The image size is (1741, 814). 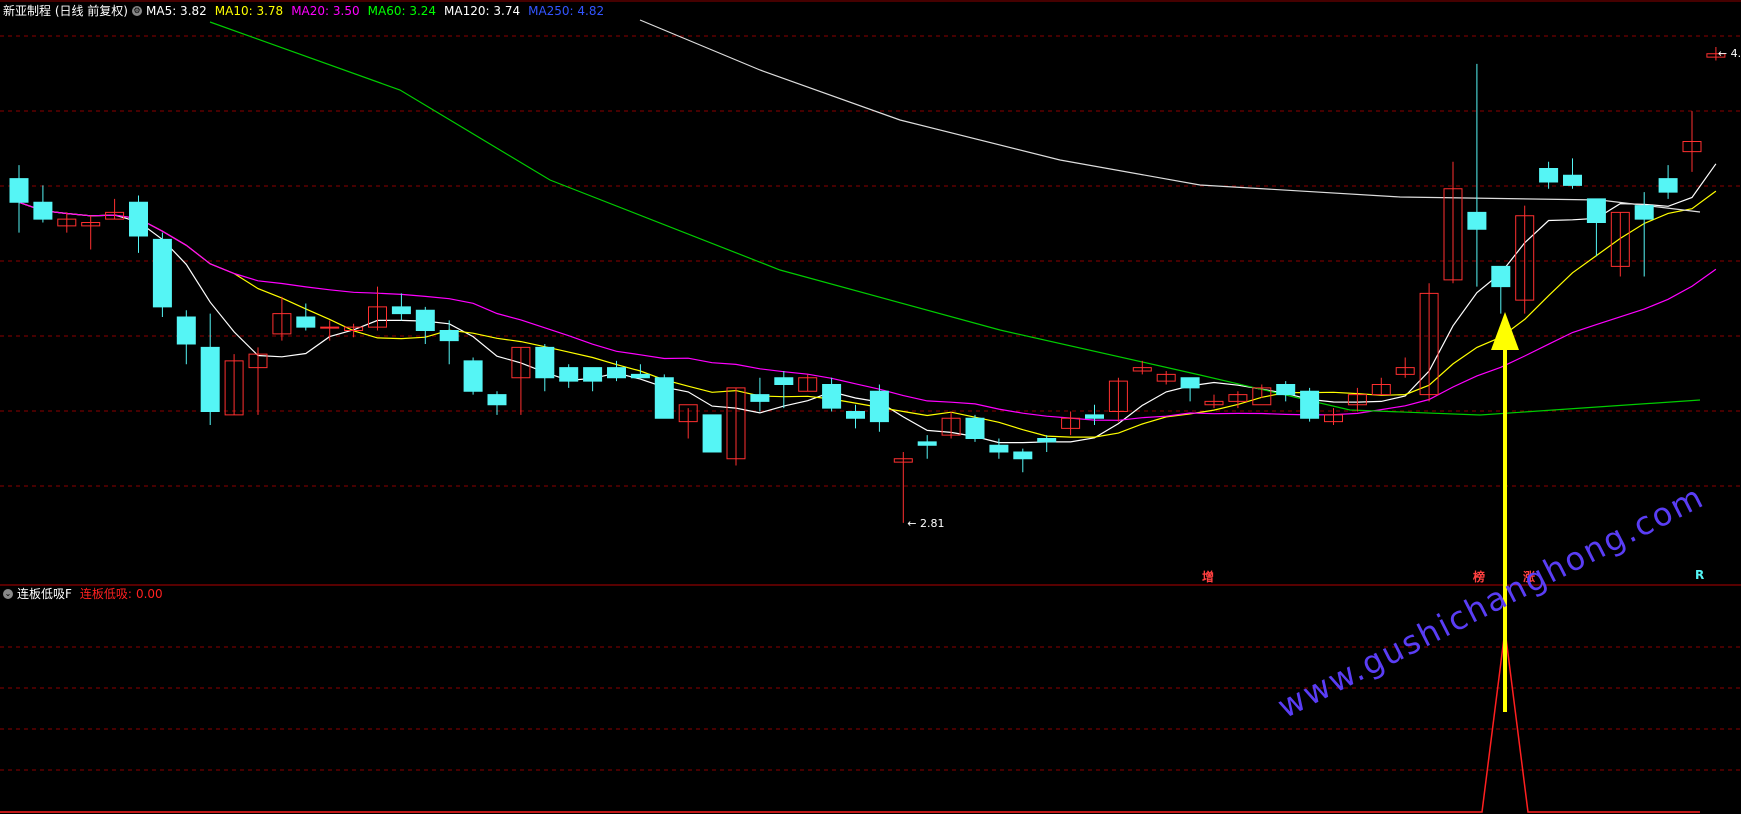 What do you see at coordinates (482, 10) in the screenshot?
I see `ma-legend-4: MA120: 3.74` at bounding box center [482, 10].